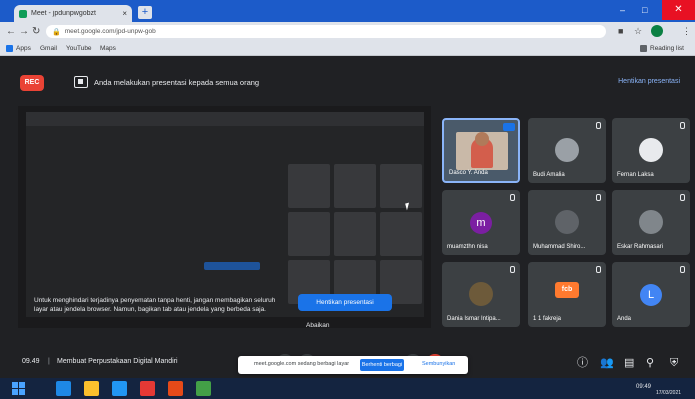 The width and height of the screenshot is (695, 399). What do you see at coordinates (669, 393) in the screenshot?
I see `tray-date: 17/03/2021` at bounding box center [669, 393].